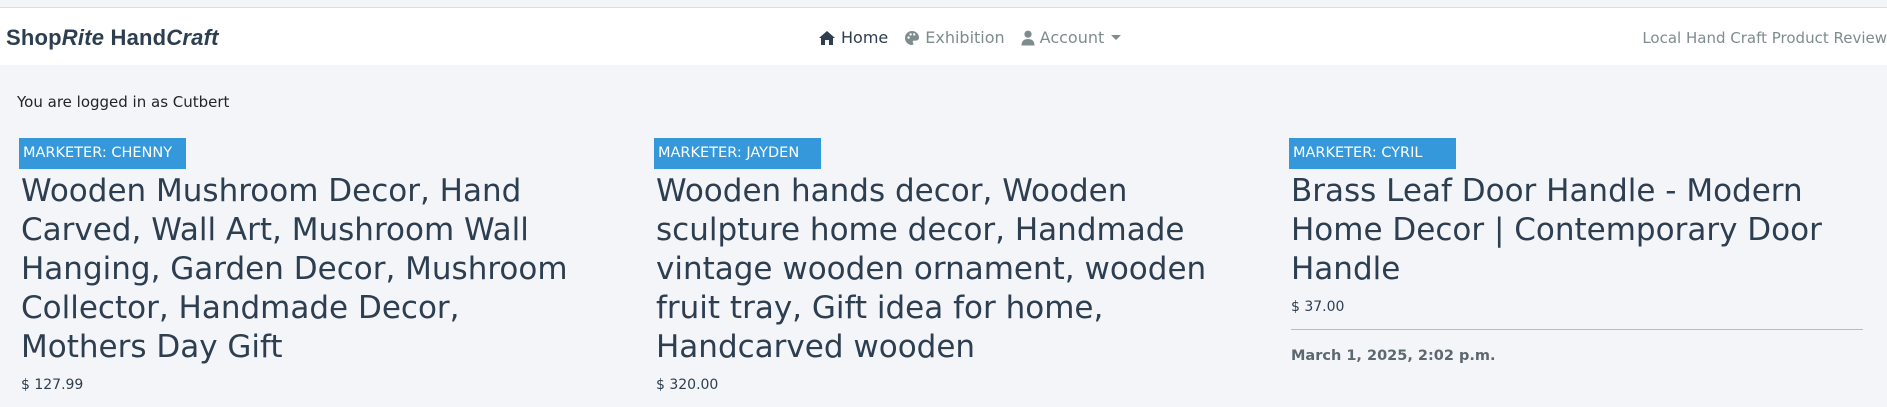 The image size is (1887, 407). Describe the element at coordinates (1028, 37) in the screenshot. I see `user-icon` at that location.